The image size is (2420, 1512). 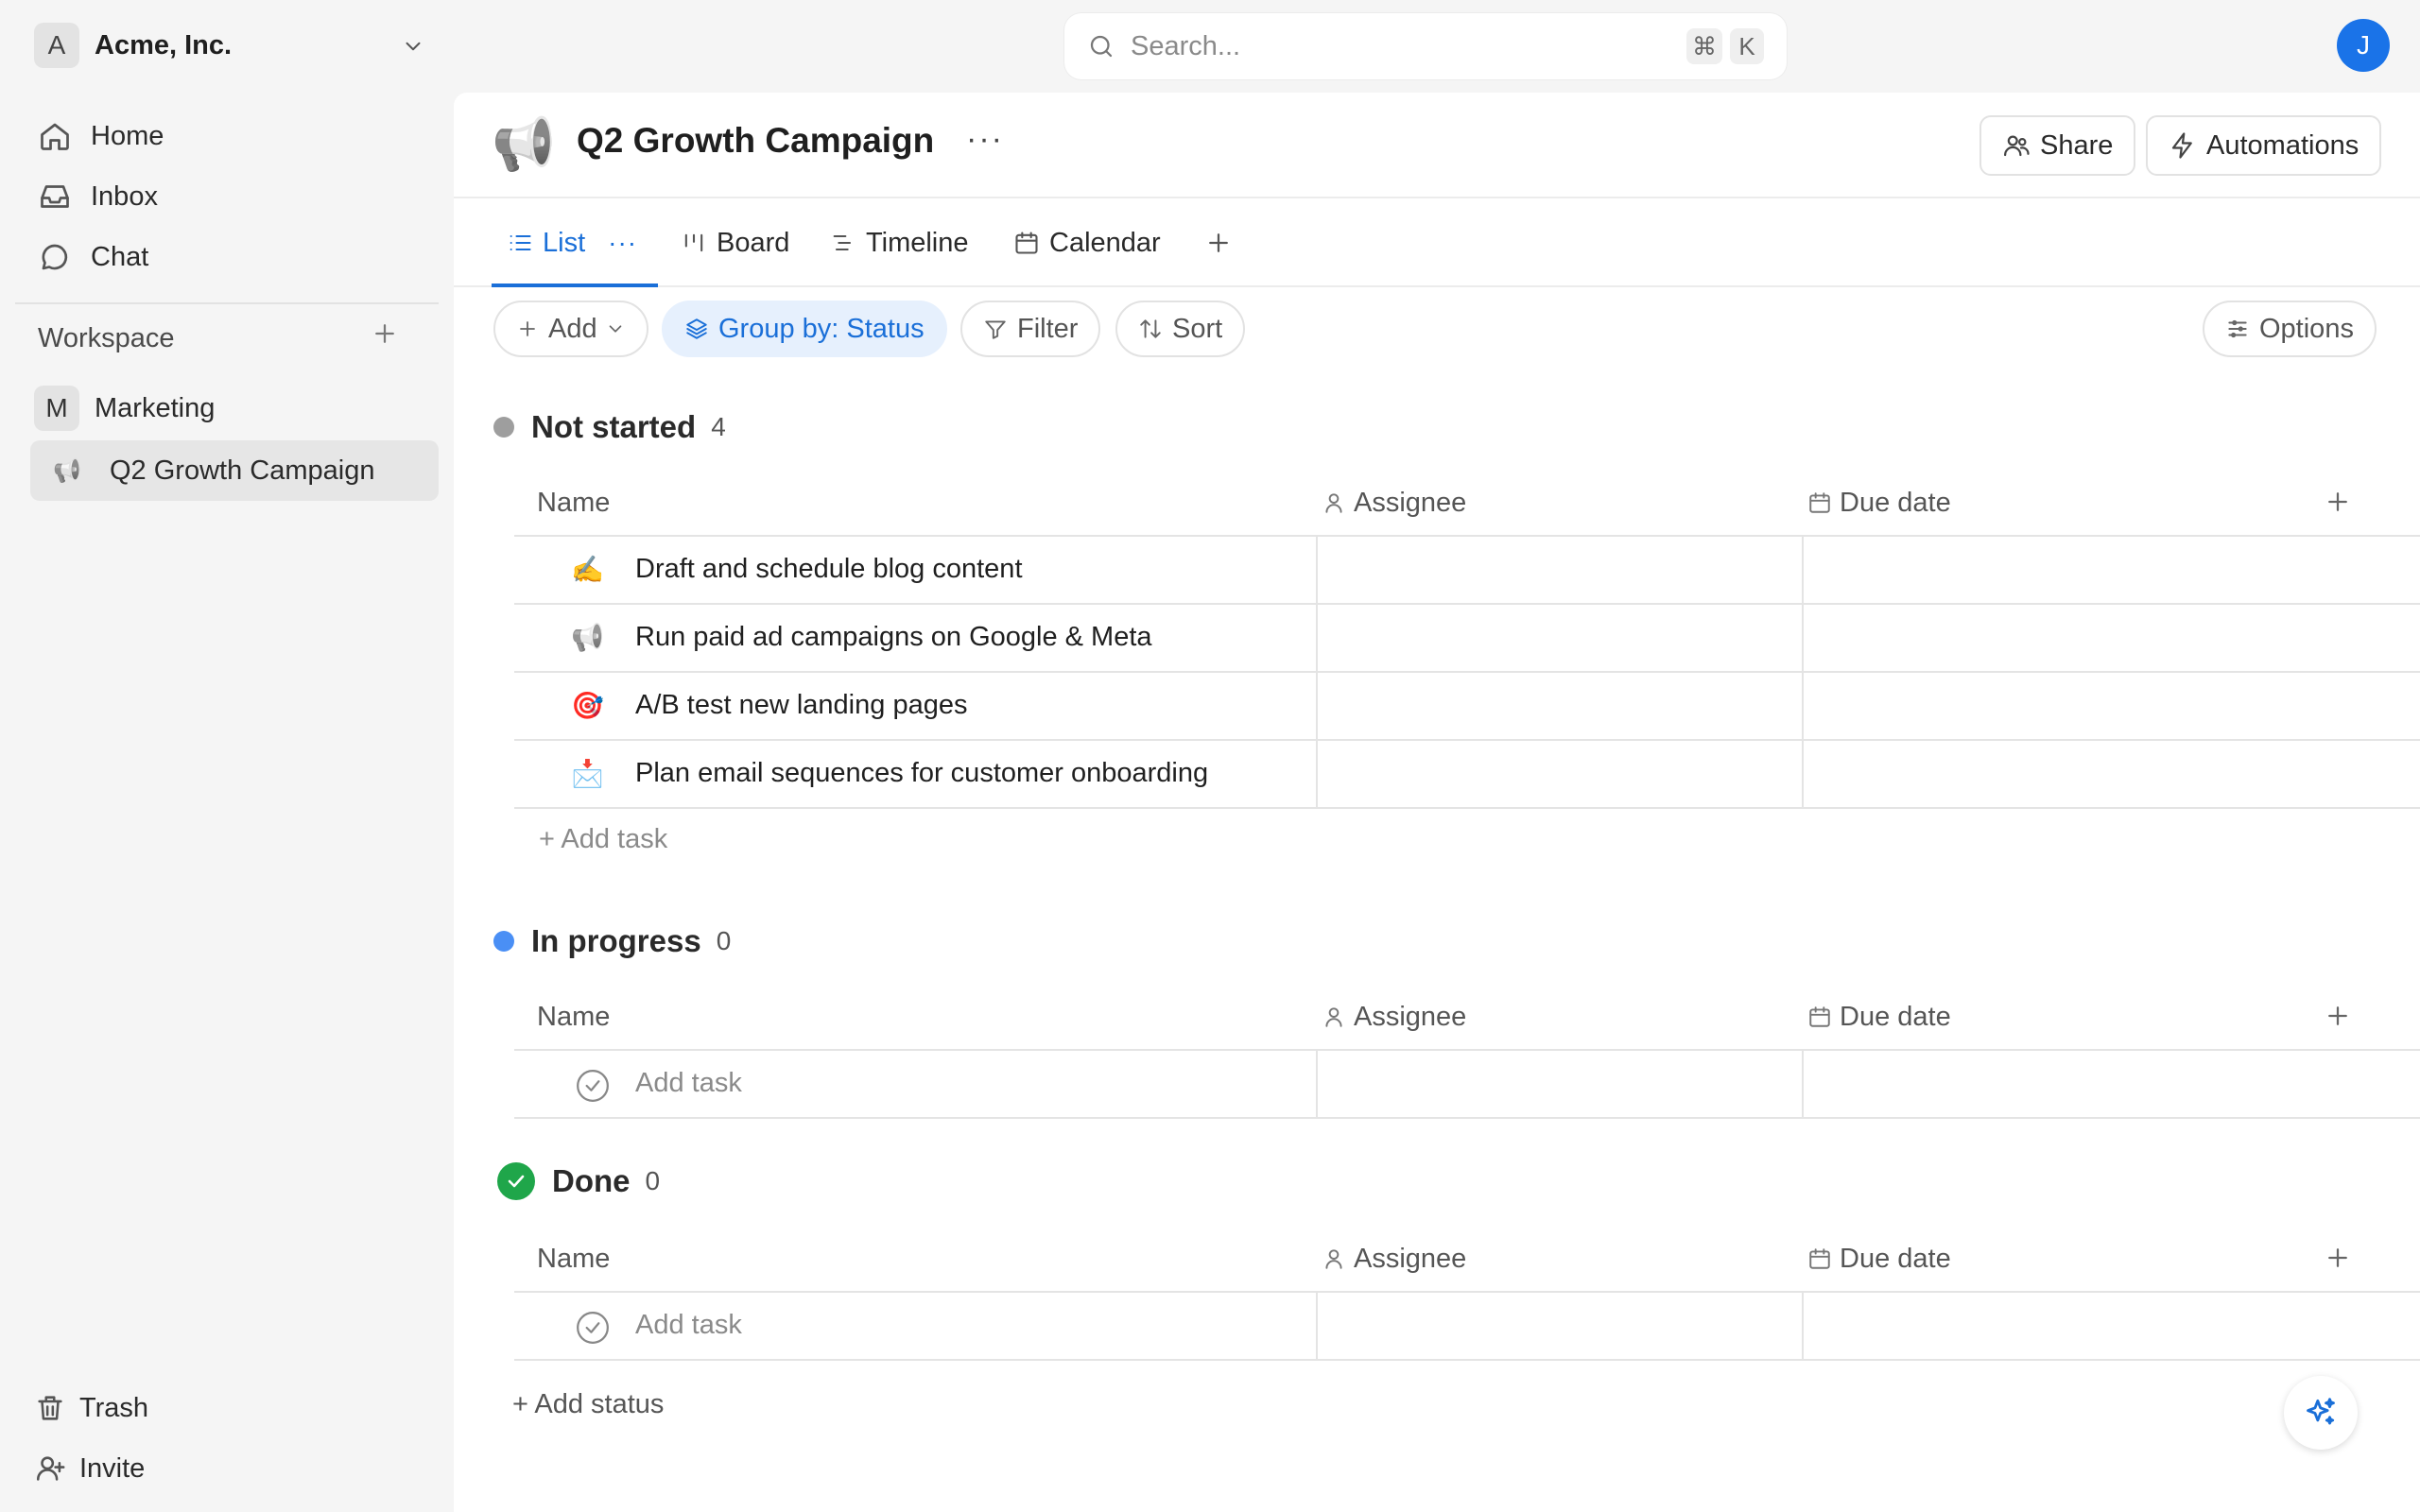 What do you see at coordinates (56, 408) in the screenshot?
I see `team-avatar: M` at bounding box center [56, 408].